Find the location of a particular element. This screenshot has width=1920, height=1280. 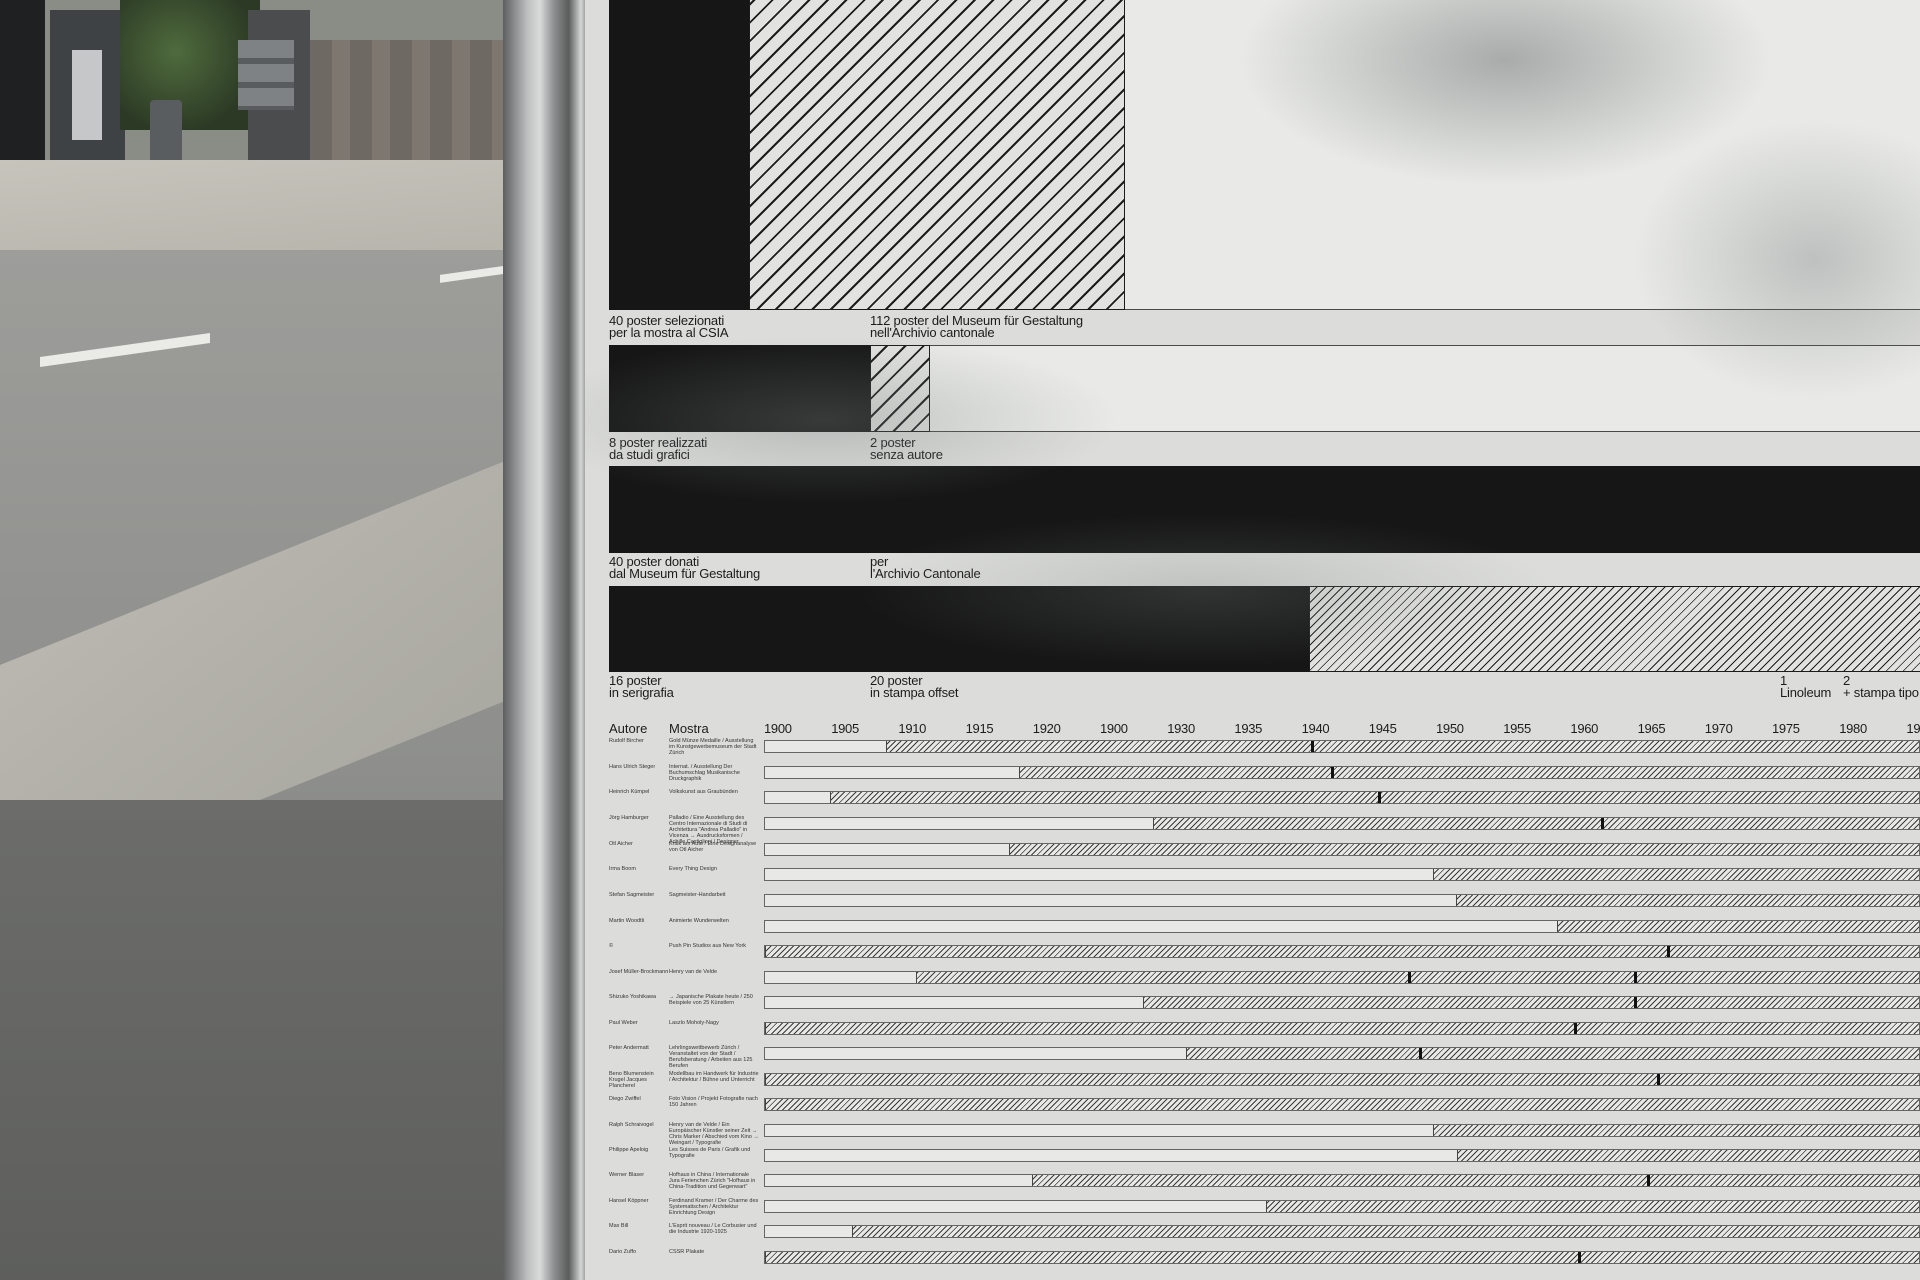

row-author: Hansel Köppner is located at coordinates (629, 1201).